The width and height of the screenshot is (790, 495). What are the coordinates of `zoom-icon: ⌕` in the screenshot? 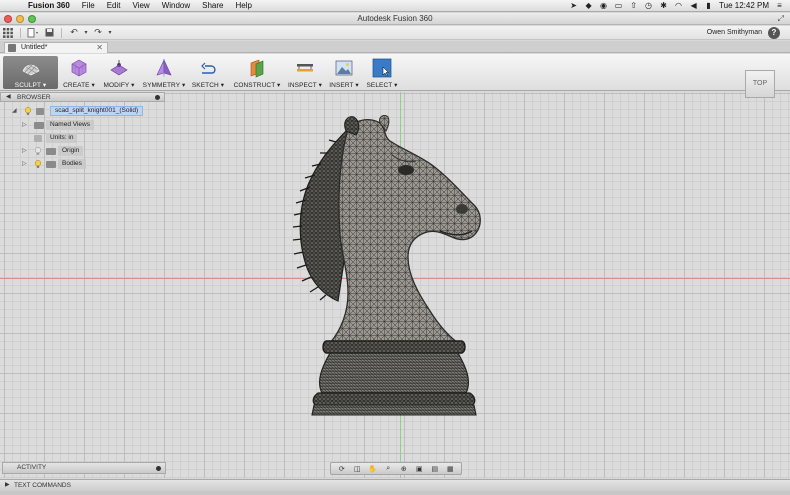 It's located at (388, 468).